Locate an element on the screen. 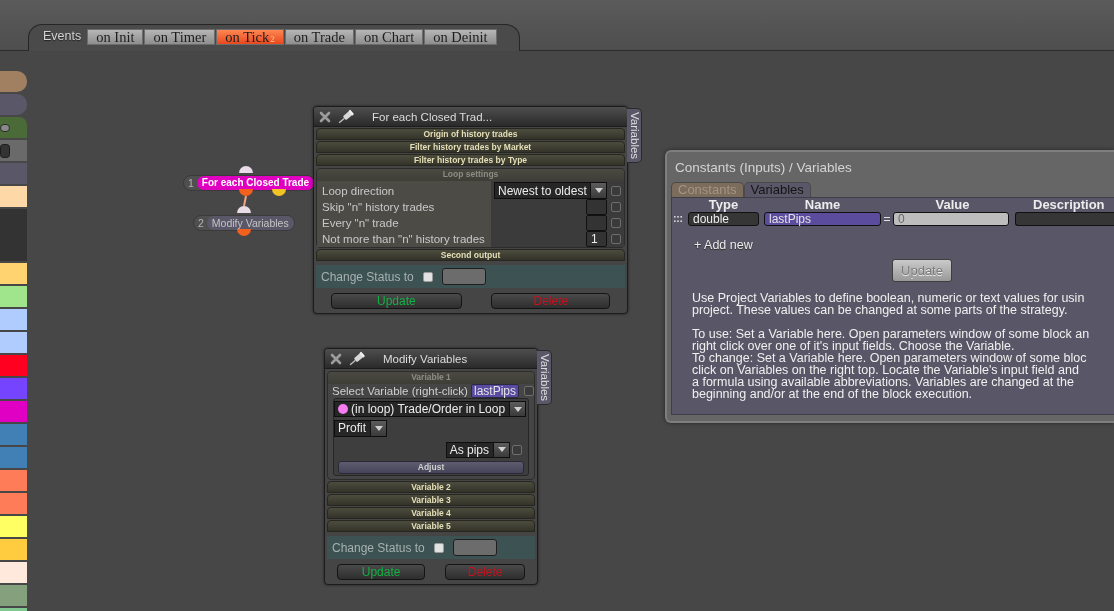 The height and width of the screenshot is (611, 1114). events-label: Events is located at coordinates (62, 36).